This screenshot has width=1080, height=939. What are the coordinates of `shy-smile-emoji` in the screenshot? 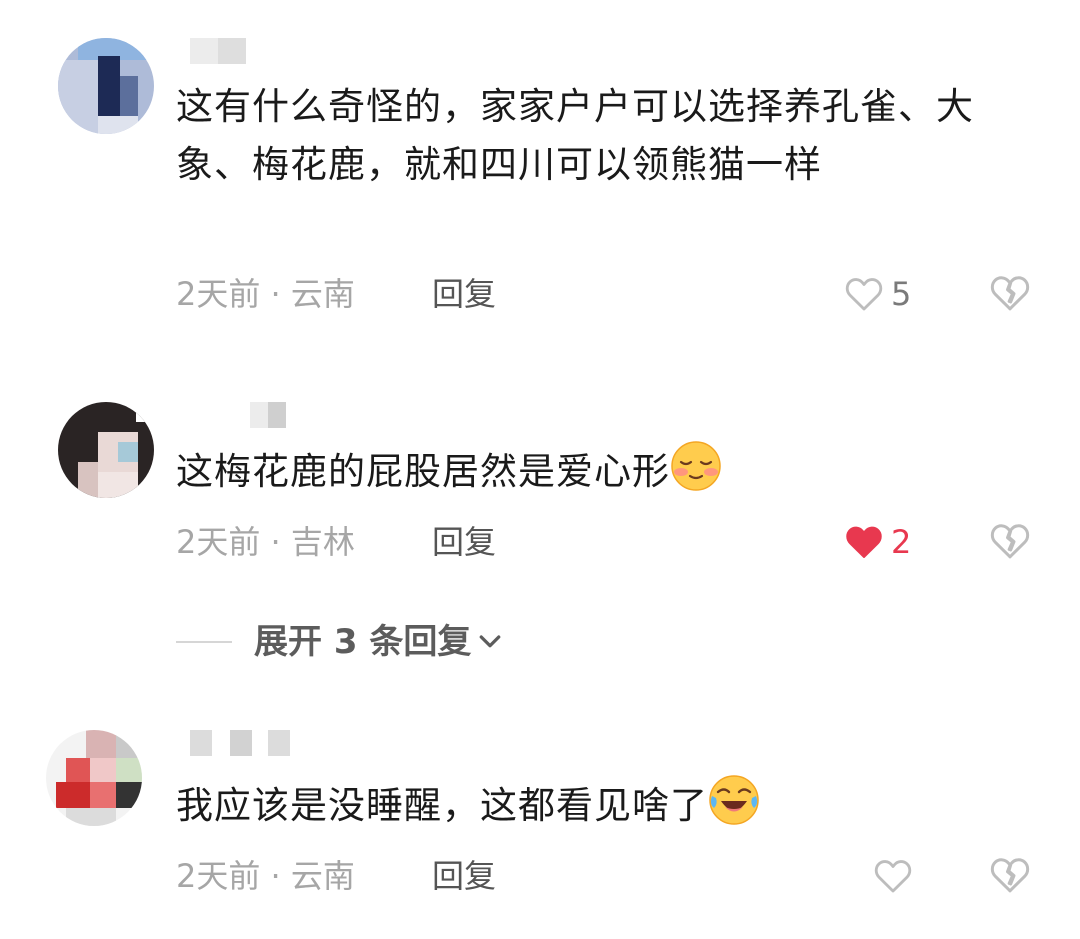 It's located at (696, 466).